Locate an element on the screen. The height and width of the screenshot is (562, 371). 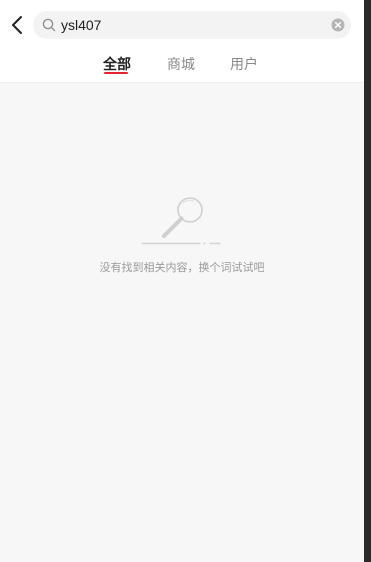
tab-users: 用户 is located at coordinates (244, 66).